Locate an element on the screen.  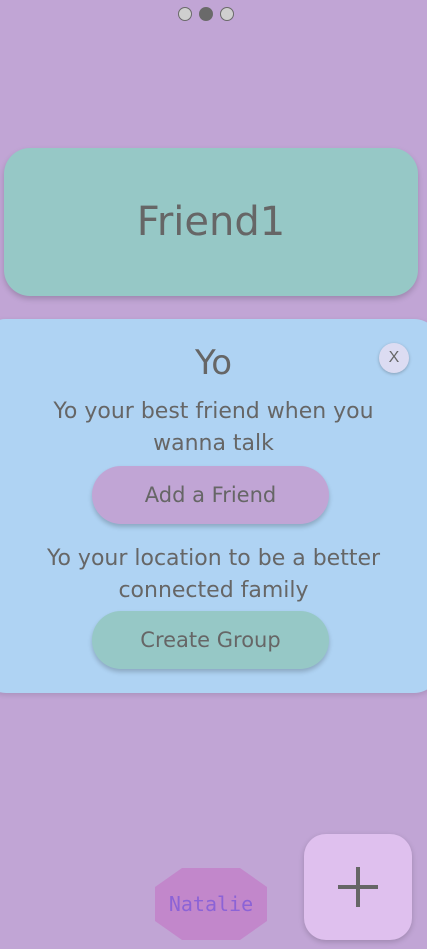
friend-name: Friend1 is located at coordinates (211, 222).